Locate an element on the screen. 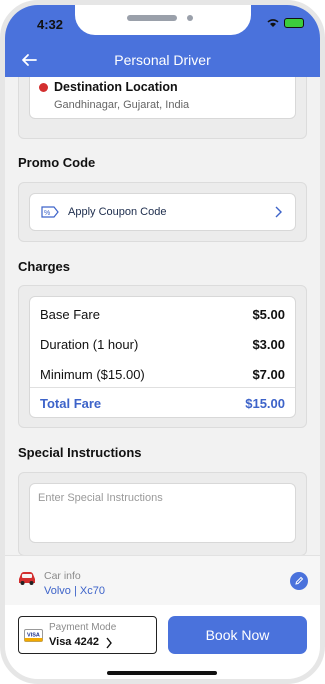  payment-mode-selector: VISA Payment Mode Visa 4242 is located at coordinates (87, 635).